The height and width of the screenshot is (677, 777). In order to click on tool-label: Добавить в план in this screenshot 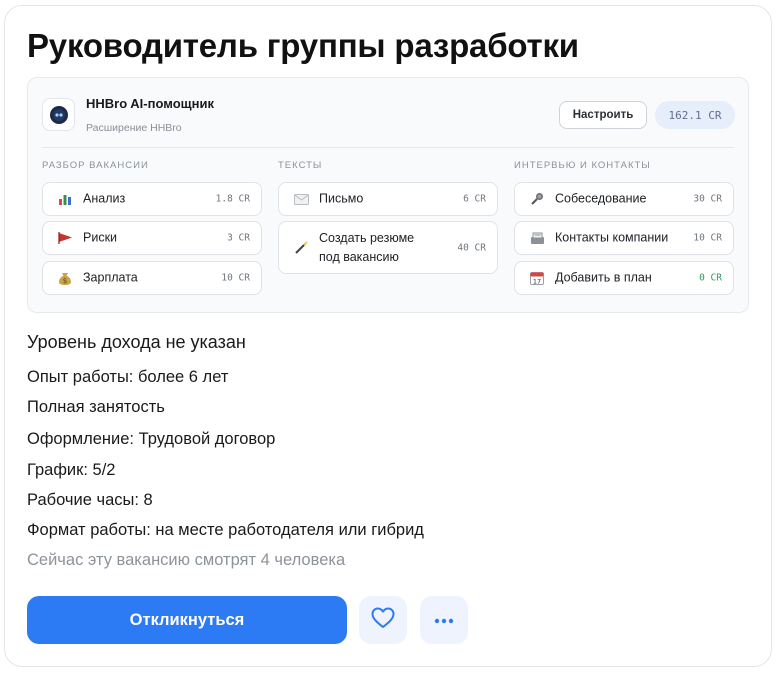, I will do `click(603, 277)`.